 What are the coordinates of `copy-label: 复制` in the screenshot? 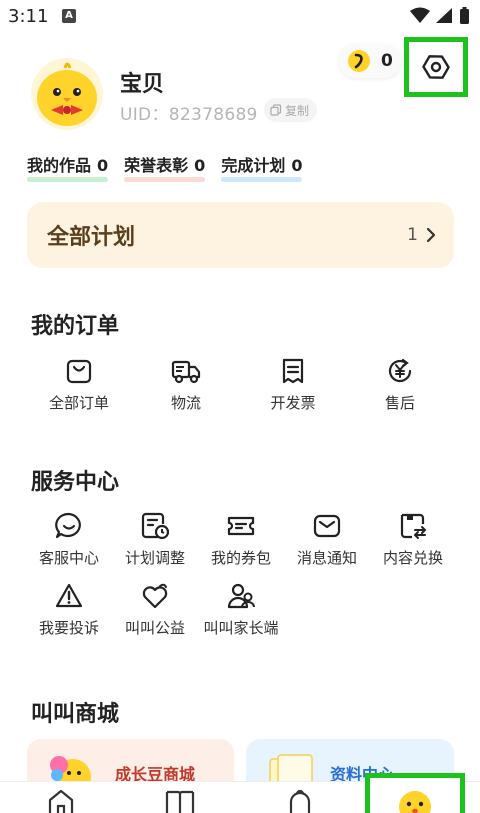 It's located at (297, 110).